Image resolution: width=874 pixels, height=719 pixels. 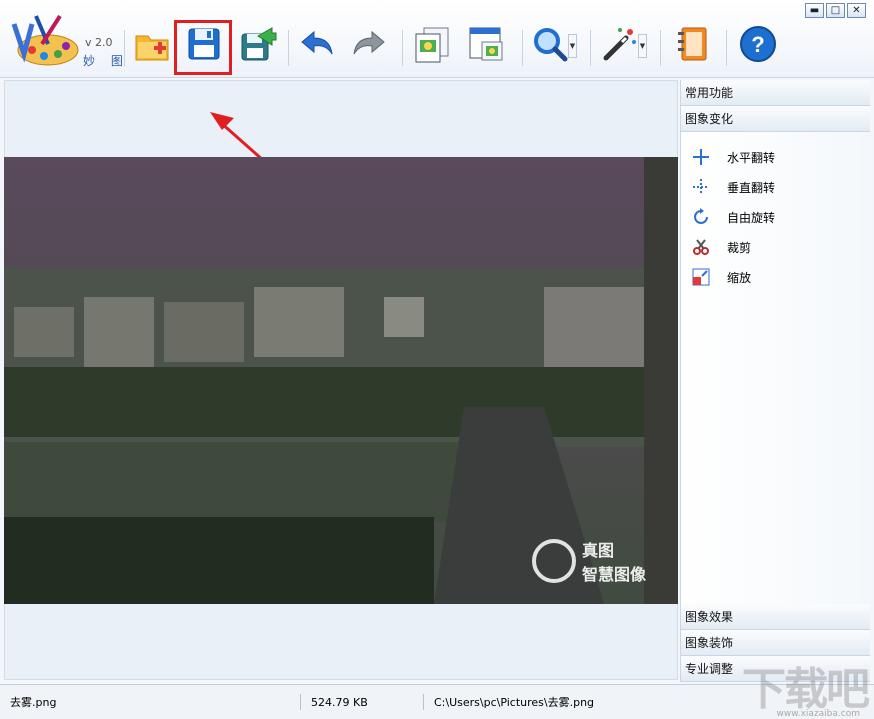 What do you see at coordinates (432, 44) in the screenshot?
I see `copy-image-button` at bounding box center [432, 44].